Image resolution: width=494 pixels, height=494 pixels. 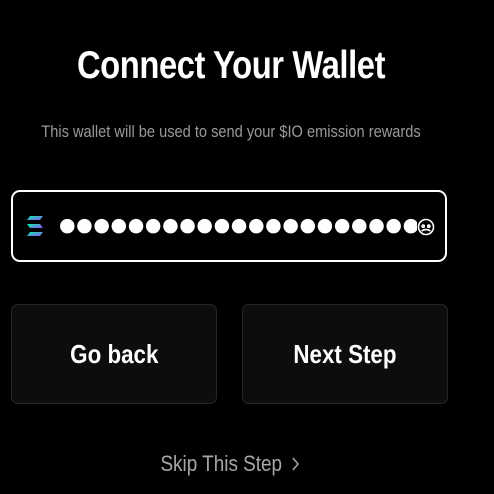 I want to click on skip-step-label: Skip This Step, so click(x=221, y=463).